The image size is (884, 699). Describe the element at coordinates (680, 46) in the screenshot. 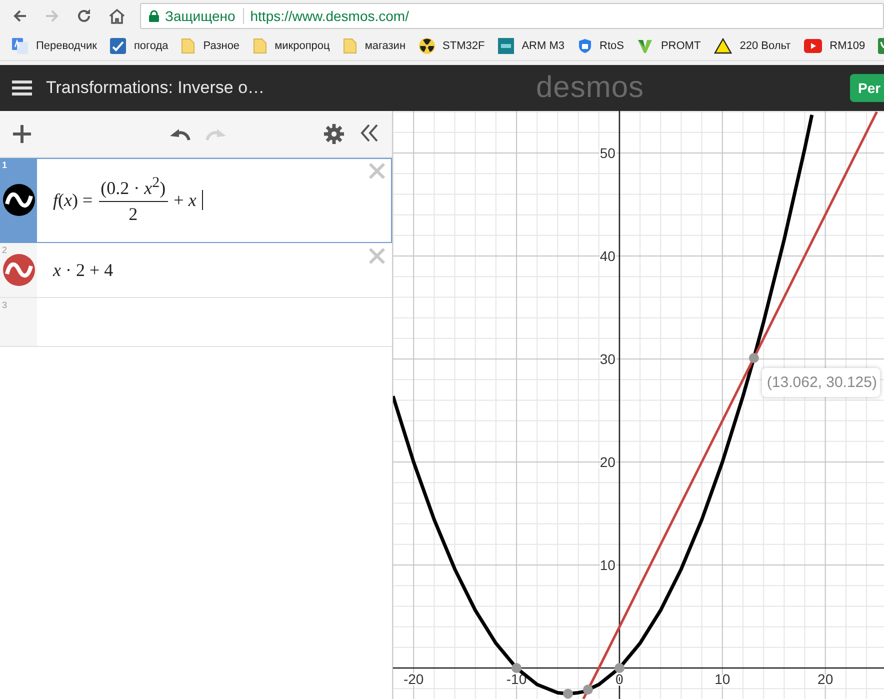

I see `bookmark-link: PROMT` at that location.